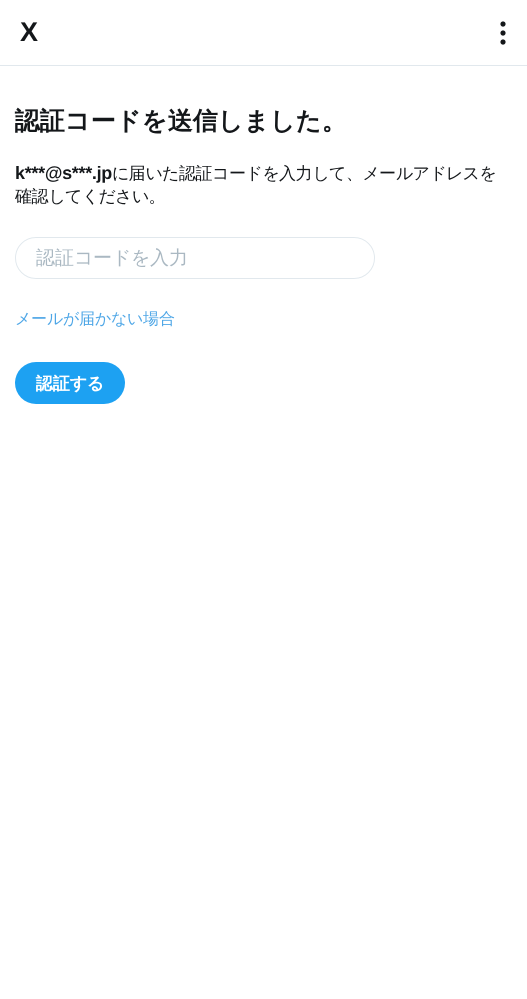 This screenshot has height=999, width=527. I want to click on verify-button: 認証する, so click(70, 383).